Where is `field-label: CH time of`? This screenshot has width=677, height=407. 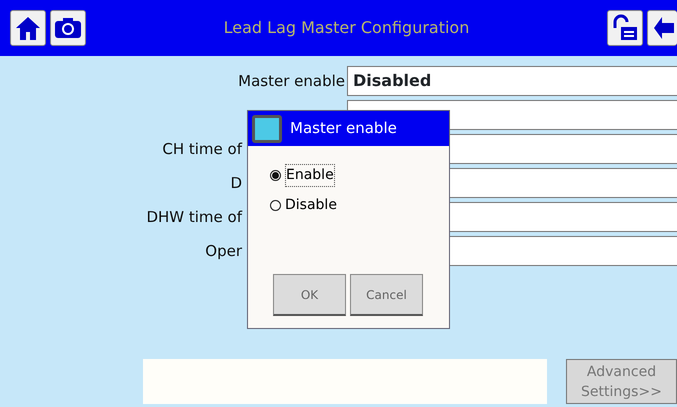 field-label: CH time of is located at coordinates (202, 149).